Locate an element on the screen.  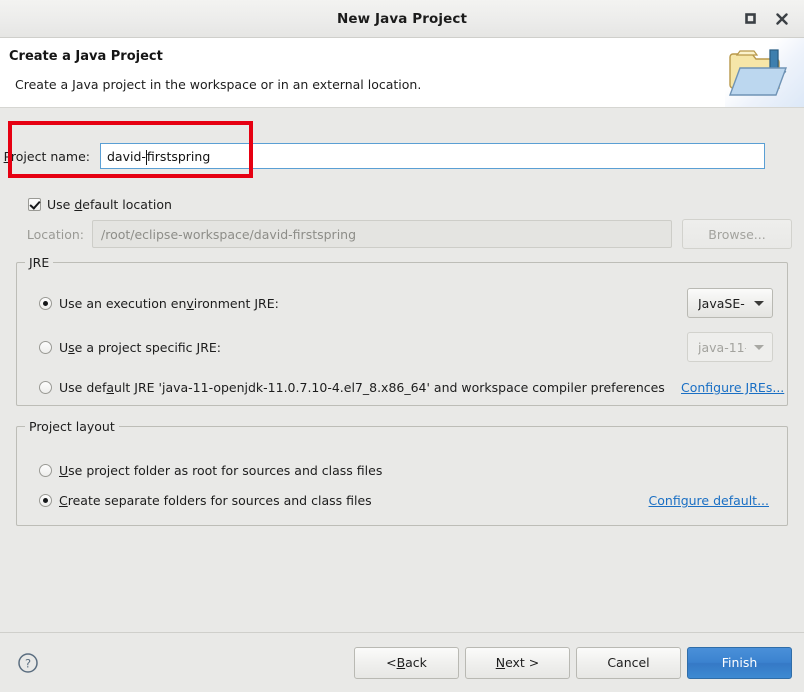
project-name-label: Project name: is located at coordinates (46, 156).